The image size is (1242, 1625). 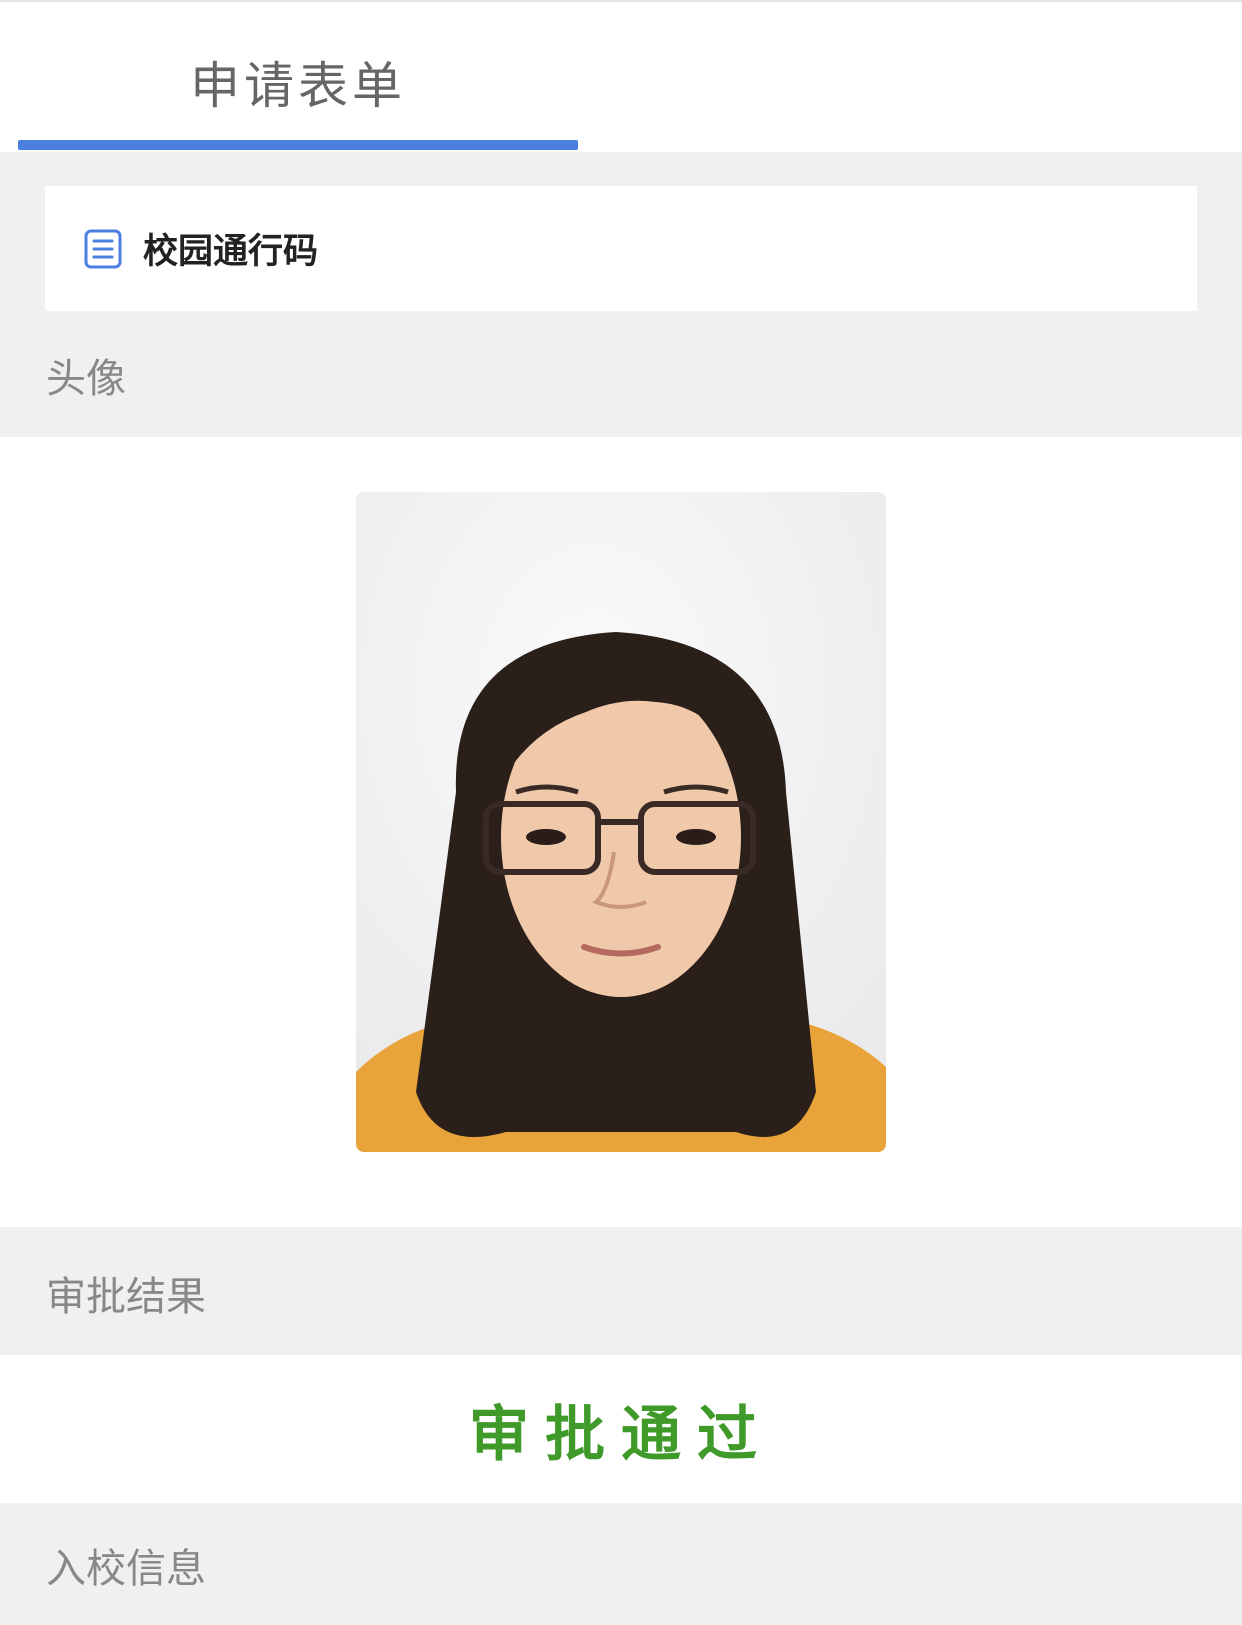 What do you see at coordinates (126, 1569) in the screenshot?
I see `entry-info-section-label: 入校信息` at bounding box center [126, 1569].